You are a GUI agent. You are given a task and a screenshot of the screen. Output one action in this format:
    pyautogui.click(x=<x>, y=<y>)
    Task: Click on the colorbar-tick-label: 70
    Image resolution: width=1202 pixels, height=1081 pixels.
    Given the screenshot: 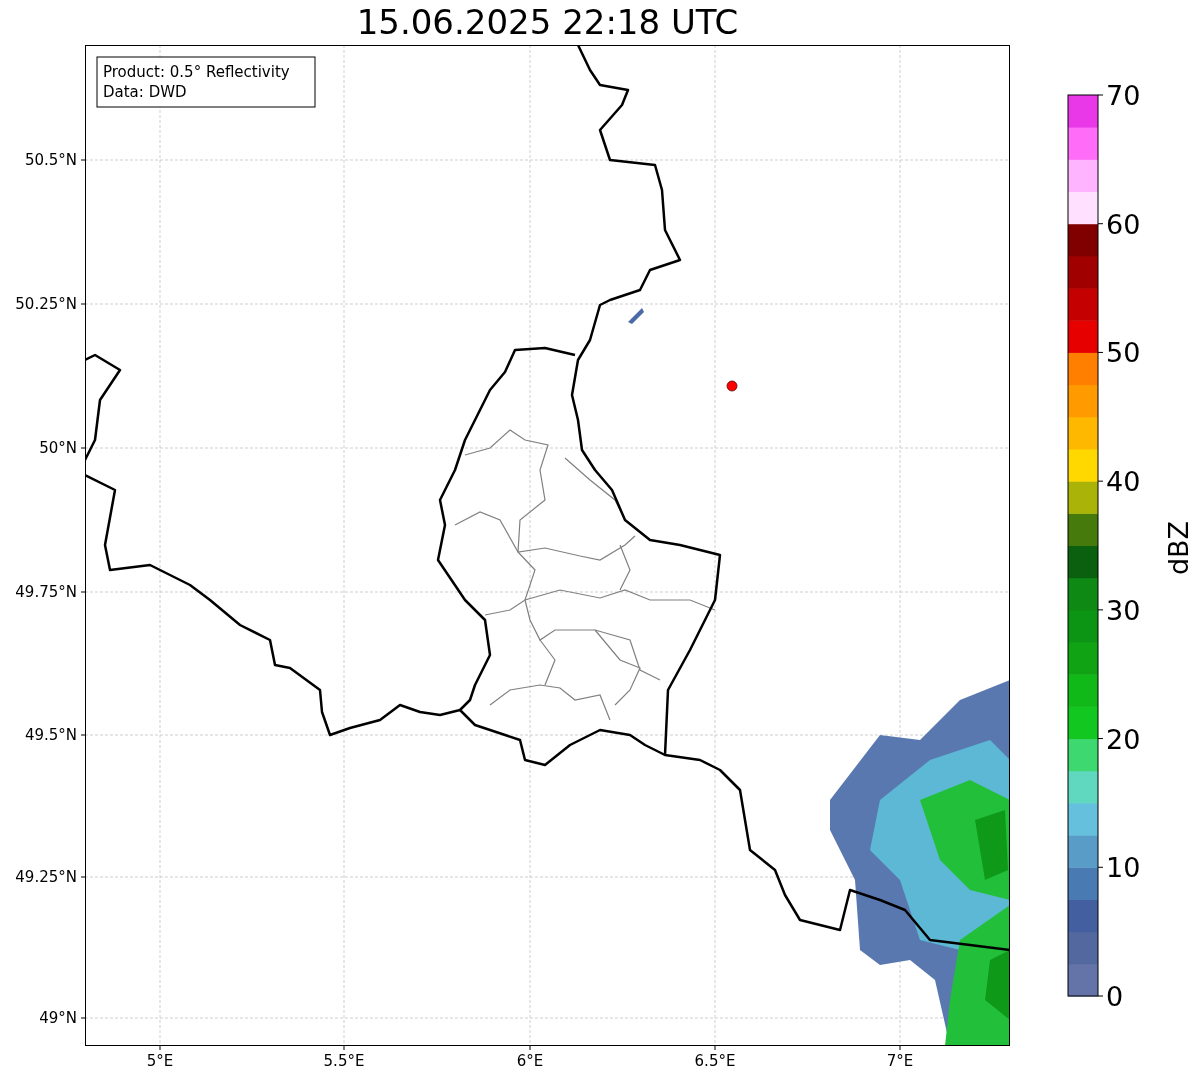 What is the action you would take?
    pyautogui.click(x=1123, y=95)
    